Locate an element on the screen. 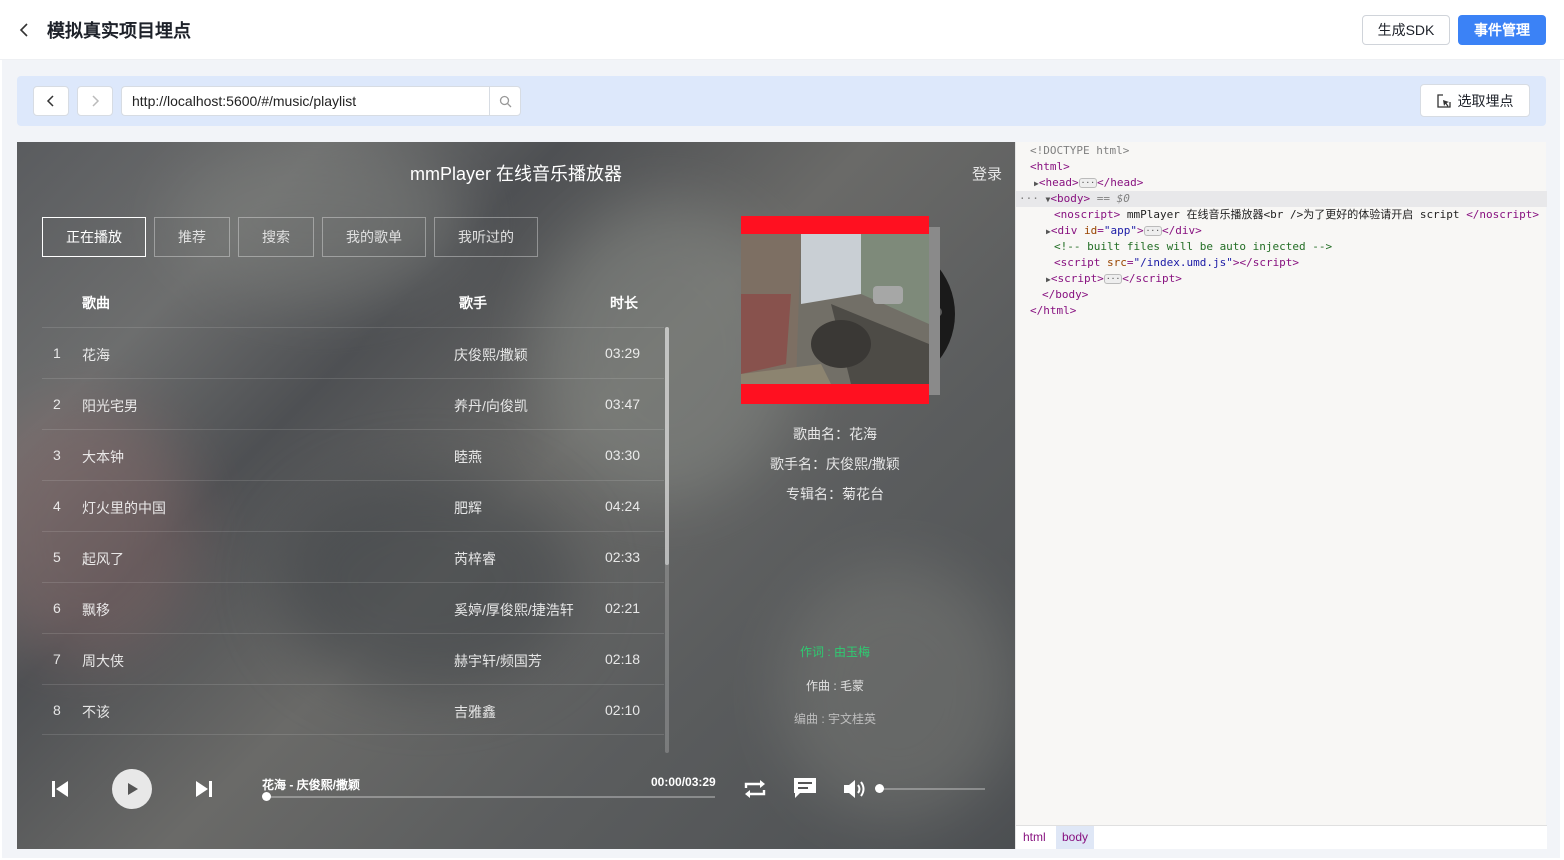  playback-time: 00:00/03:29 is located at coordinates (683, 782).